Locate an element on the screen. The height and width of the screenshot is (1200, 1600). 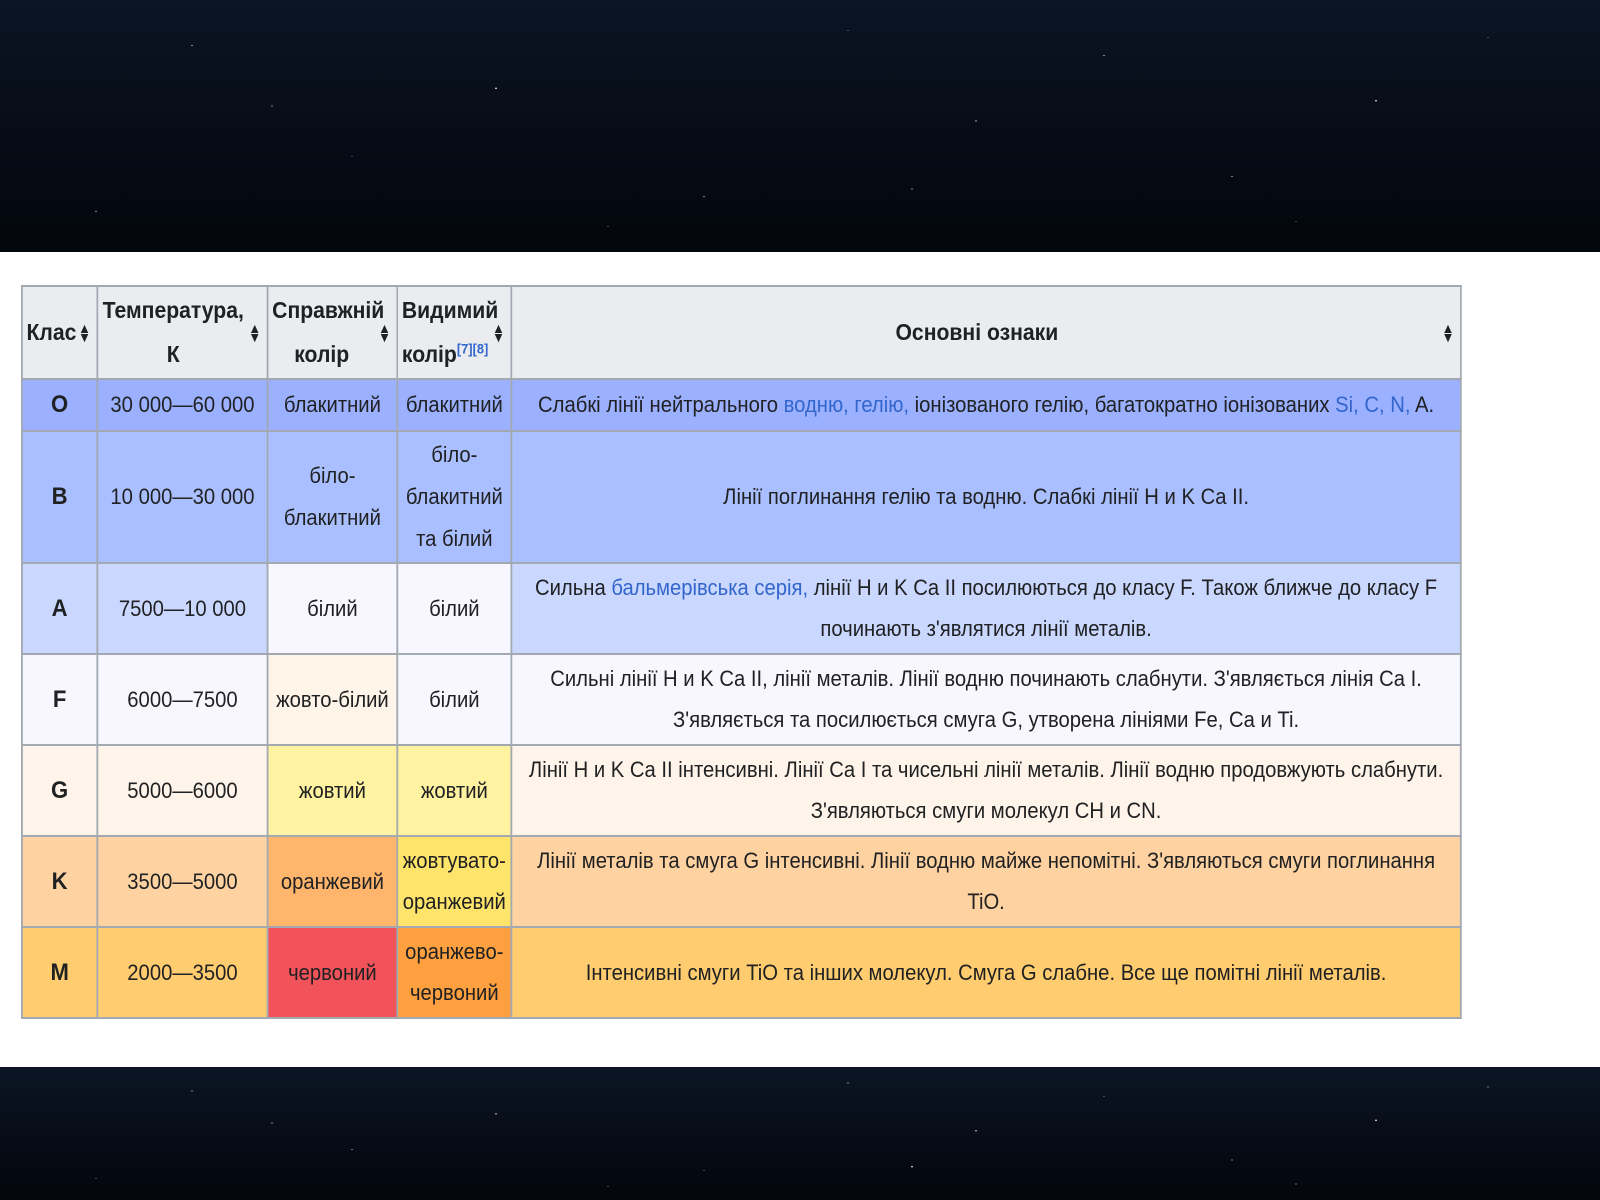
true-color-cell: білий is located at coordinates (332, 608).